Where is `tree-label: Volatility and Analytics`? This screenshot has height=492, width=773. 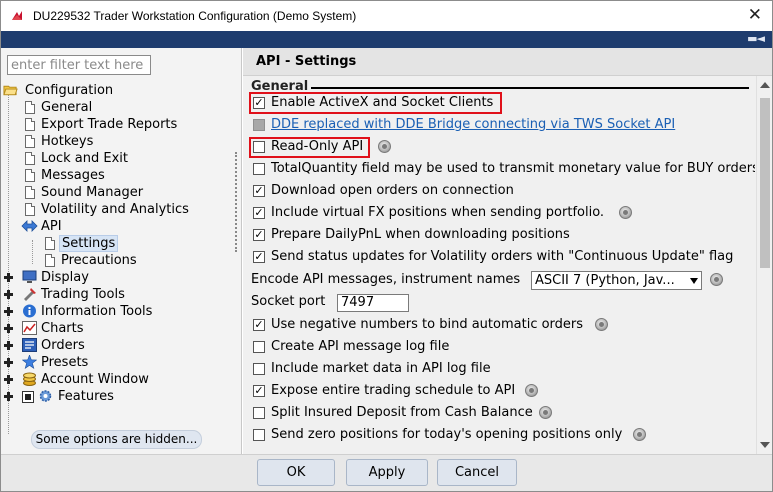 tree-label: Volatility and Analytics is located at coordinates (115, 209).